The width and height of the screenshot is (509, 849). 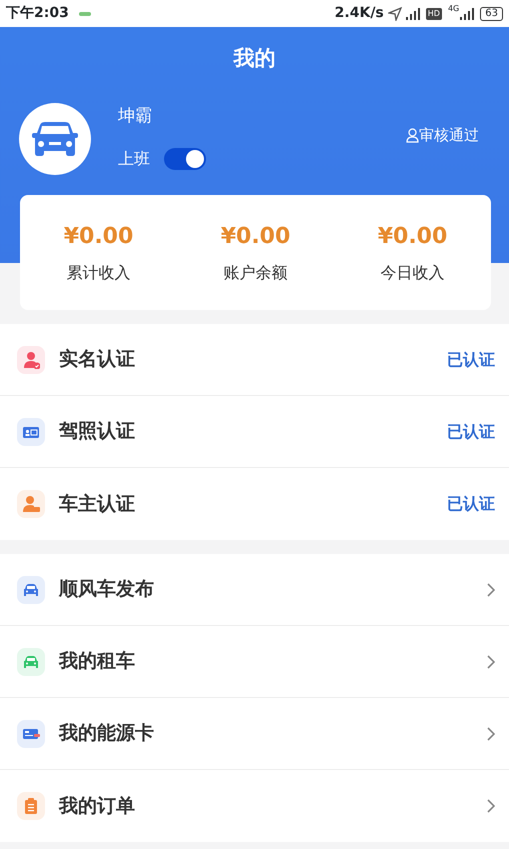 What do you see at coordinates (135, 116) in the screenshot?
I see `user-name: 坤霸` at bounding box center [135, 116].